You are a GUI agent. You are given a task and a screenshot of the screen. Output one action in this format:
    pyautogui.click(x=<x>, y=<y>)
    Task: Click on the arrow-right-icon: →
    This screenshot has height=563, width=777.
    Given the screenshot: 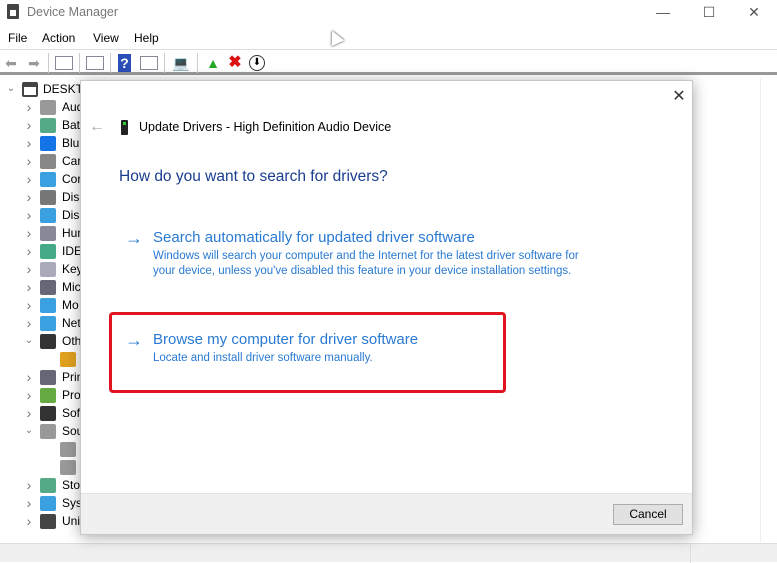 What is the action you would take?
    pyautogui.click(x=134, y=238)
    